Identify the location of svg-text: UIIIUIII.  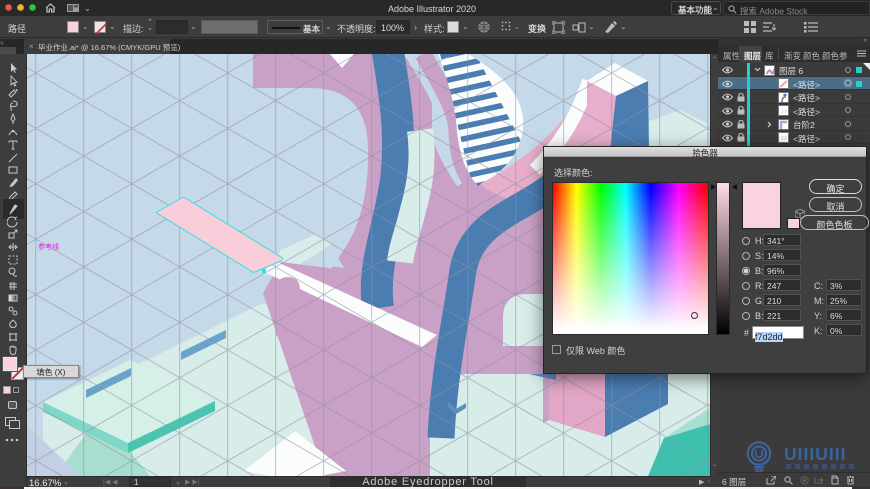
(815, 454).